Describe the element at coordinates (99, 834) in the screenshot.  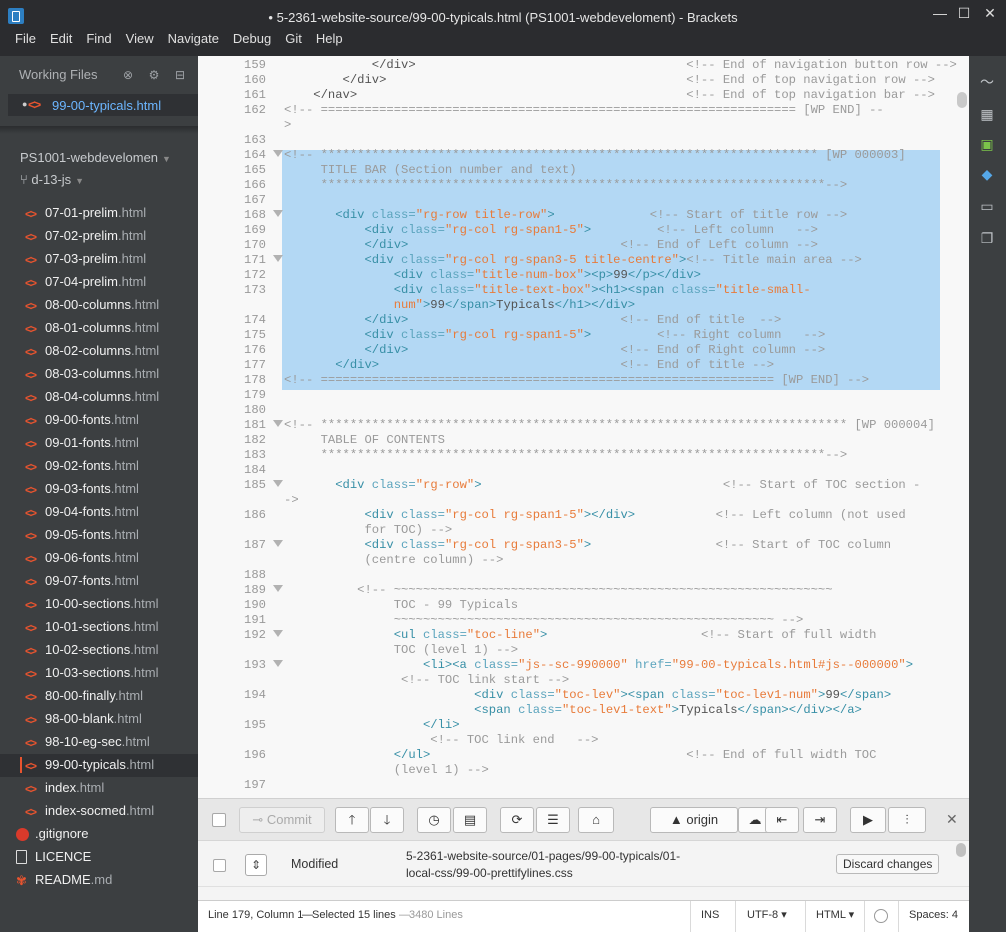
I see `file-tree-item: .gitignore` at that location.